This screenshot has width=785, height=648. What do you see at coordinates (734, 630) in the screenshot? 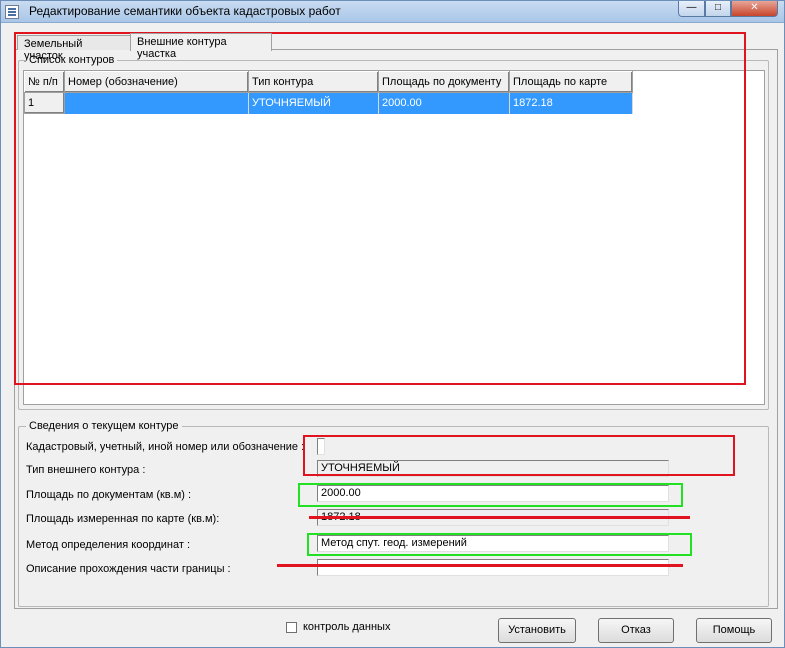
I see `help-button: Помощь` at bounding box center [734, 630].